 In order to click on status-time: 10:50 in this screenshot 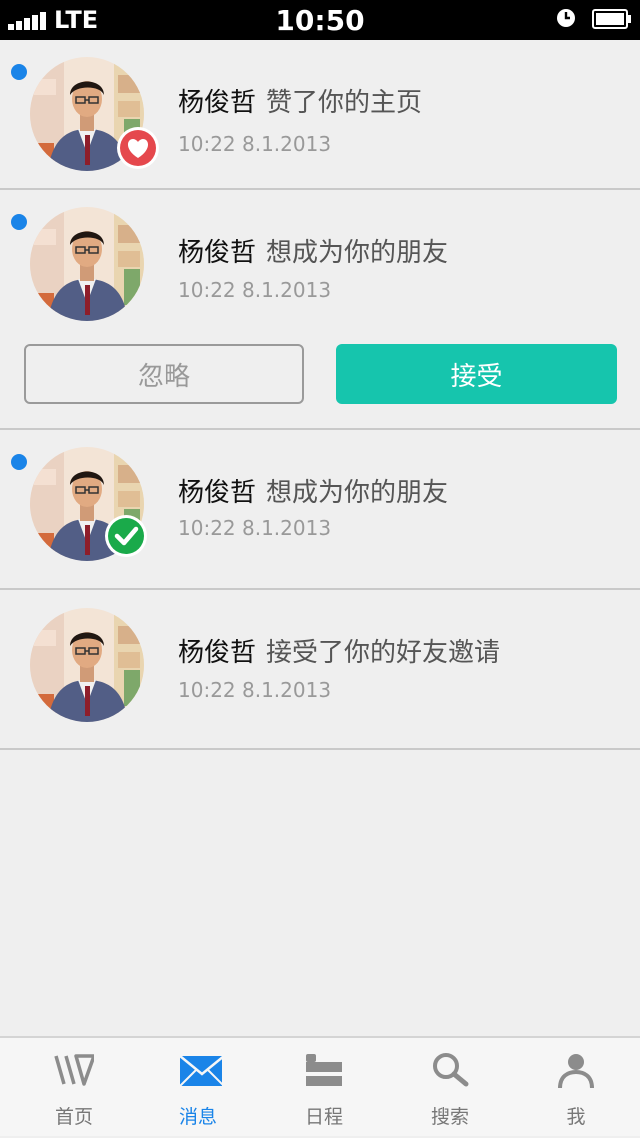, I will do `click(320, 20)`.